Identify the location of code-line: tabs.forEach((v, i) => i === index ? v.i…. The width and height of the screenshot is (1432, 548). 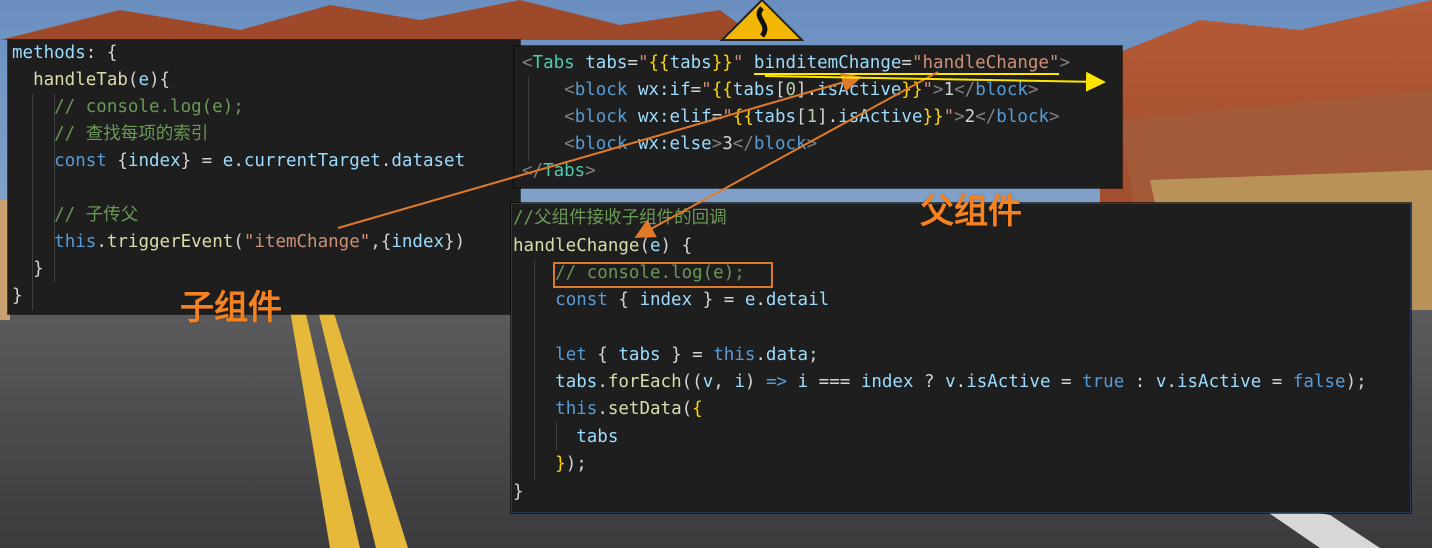
(961, 382).